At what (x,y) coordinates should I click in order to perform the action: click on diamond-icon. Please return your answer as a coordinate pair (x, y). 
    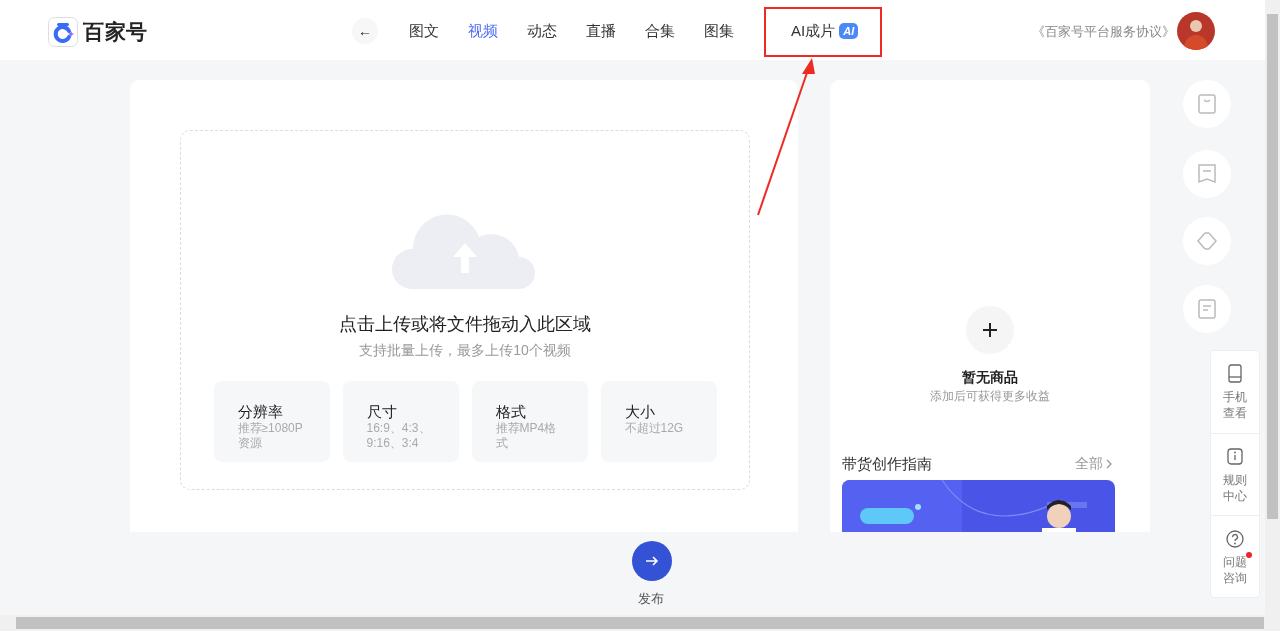
    Looking at the image, I should click on (1207, 241).